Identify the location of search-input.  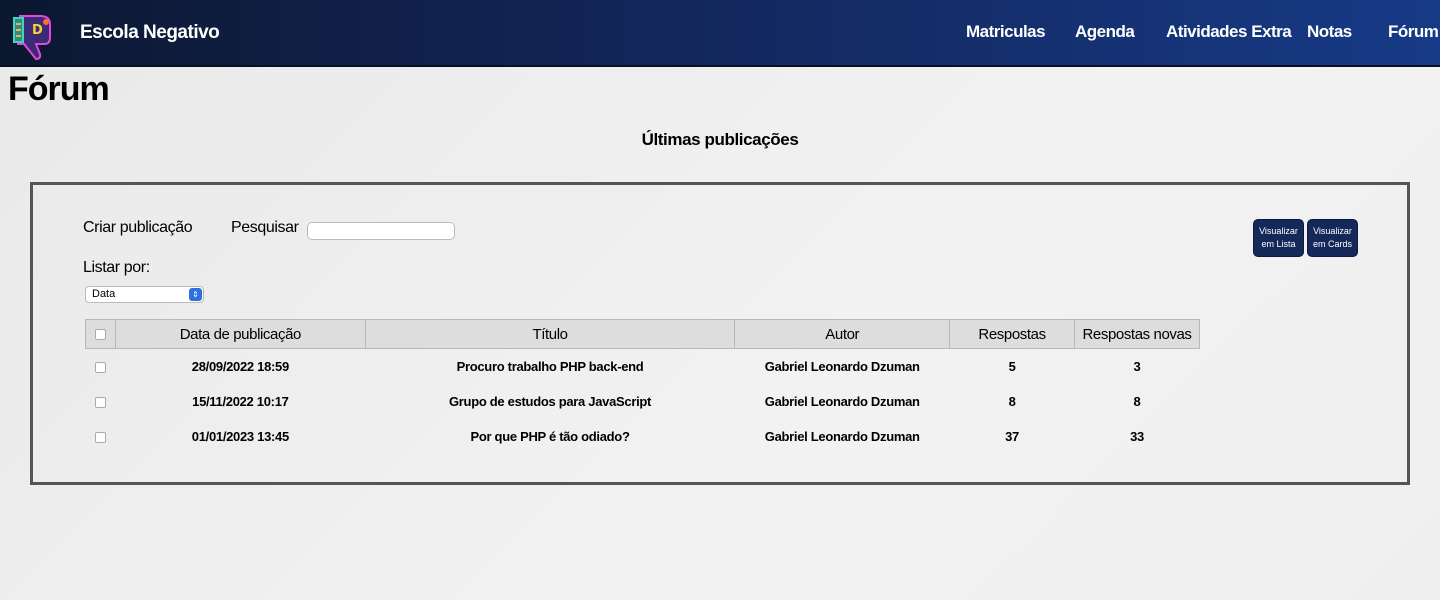
(381, 231).